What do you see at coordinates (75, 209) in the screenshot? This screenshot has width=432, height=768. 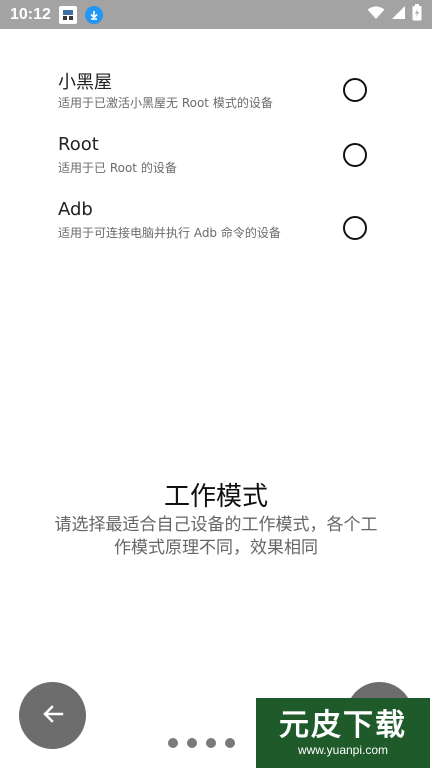 I see `option-title: Adb` at bounding box center [75, 209].